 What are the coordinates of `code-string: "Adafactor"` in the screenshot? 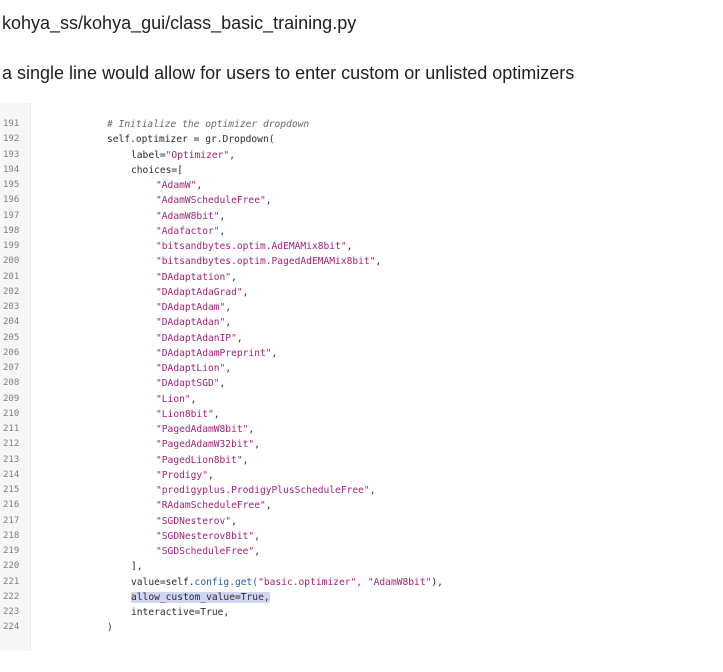 It's located at (188, 231).